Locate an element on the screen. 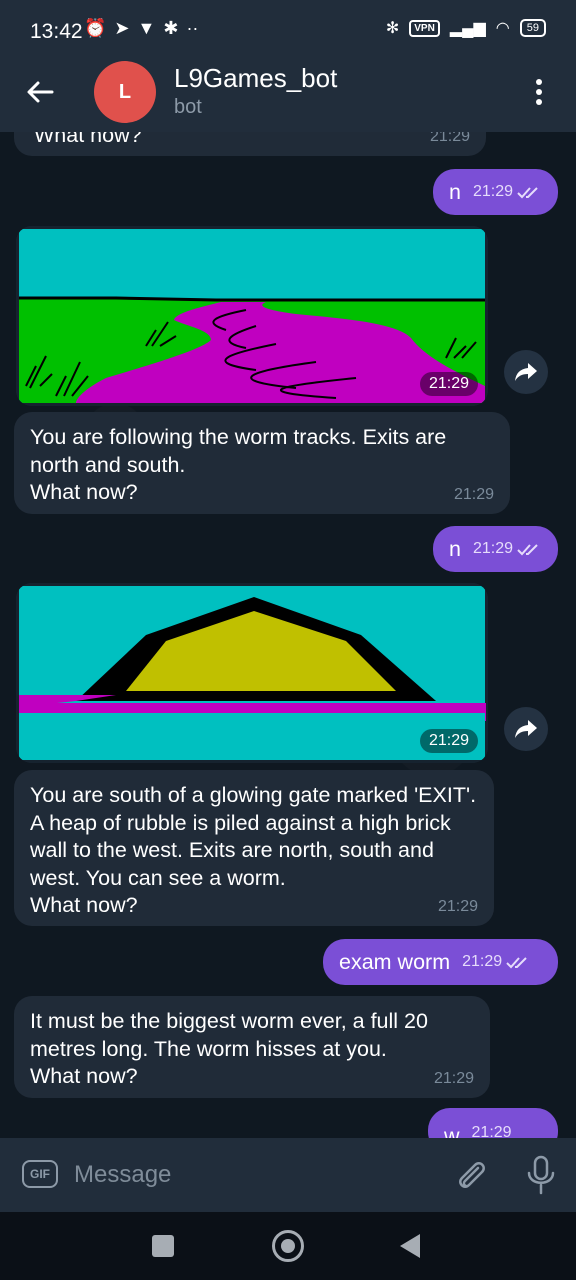 The width and height of the screenshot is (576, 1280). system-nav-bar is located at coordinates (288, 1246).